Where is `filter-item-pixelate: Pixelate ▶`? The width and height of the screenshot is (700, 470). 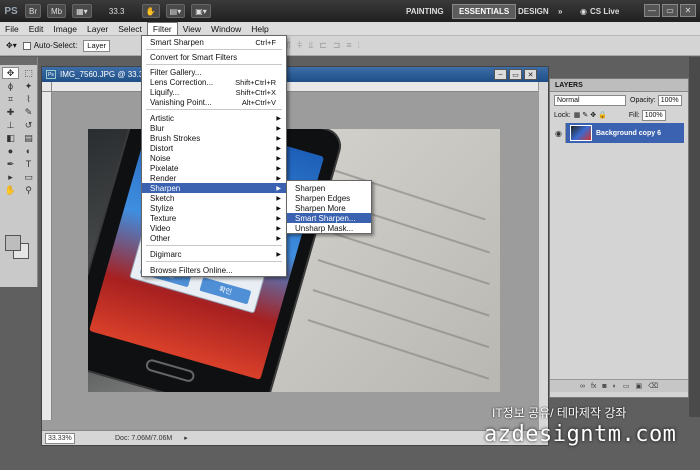
filter-item-pixelate: Pixelate ▶ is located at coordinates (214, 168).